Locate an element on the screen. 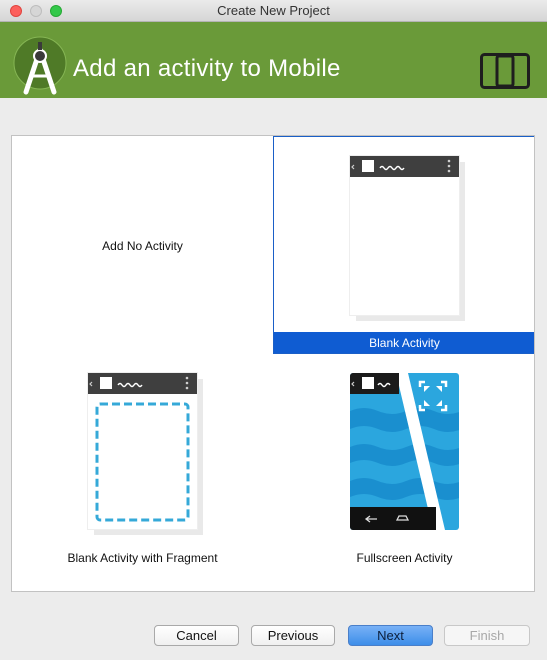 The height and width of the screenshot is (660, 547). template-label: Blank Activity is located at coordinates (404, 343).